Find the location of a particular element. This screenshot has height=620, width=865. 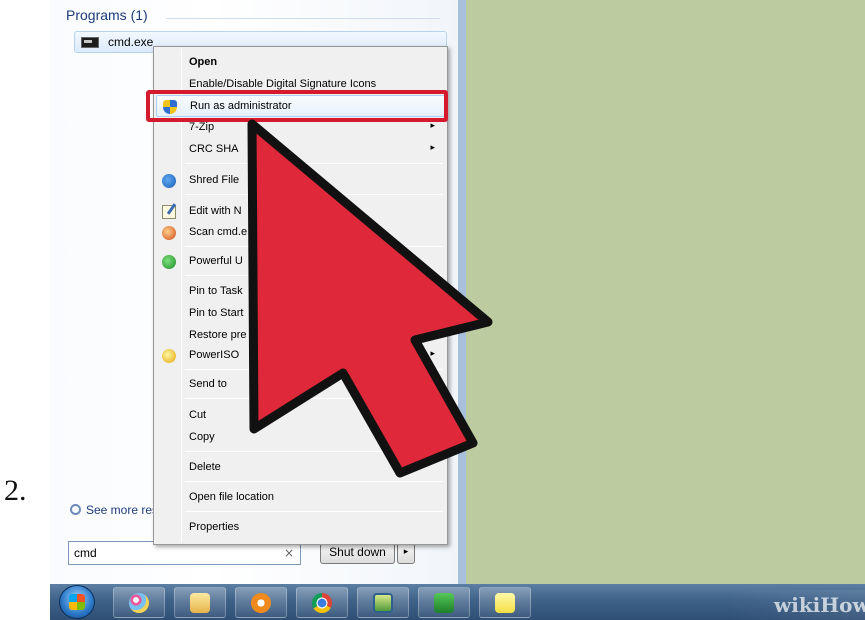

menu-item-label: CRC SHA is located at coordinates (214, 149).